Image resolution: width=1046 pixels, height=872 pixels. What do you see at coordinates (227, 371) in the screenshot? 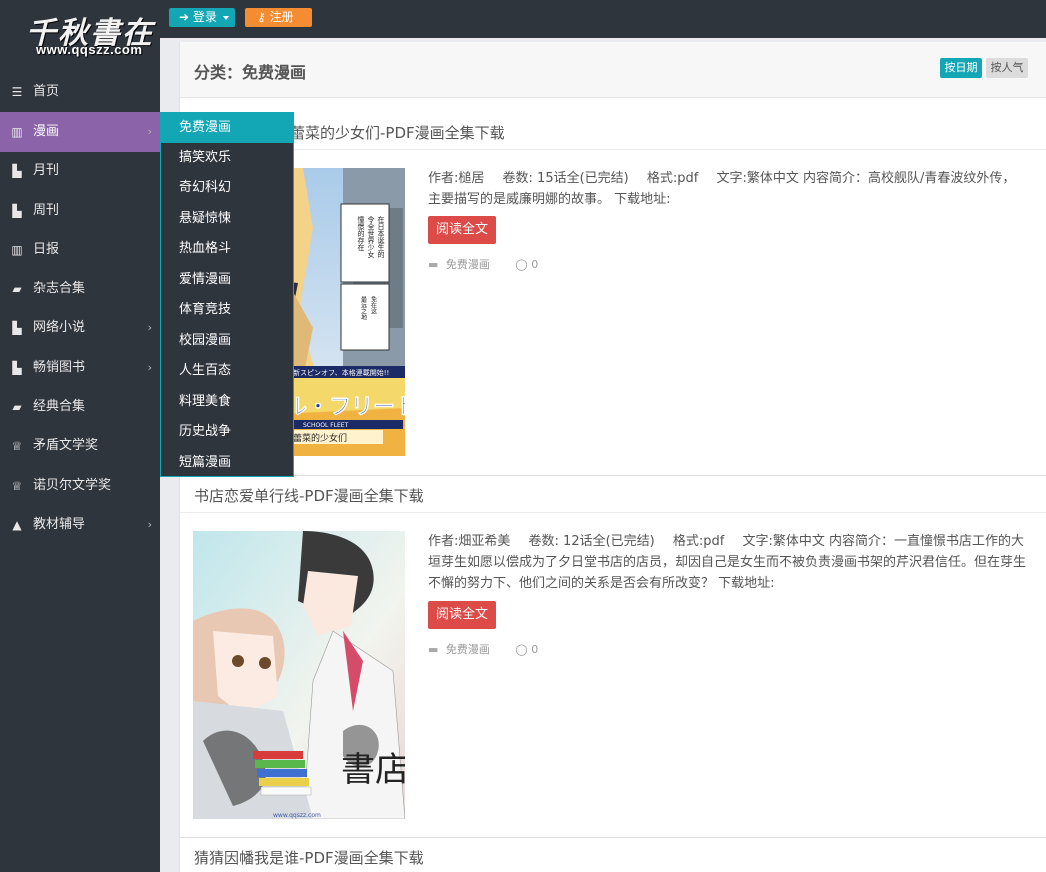
I see `submenu-item-slice-of-life: 人生百态` at bounding box center [227, 371].